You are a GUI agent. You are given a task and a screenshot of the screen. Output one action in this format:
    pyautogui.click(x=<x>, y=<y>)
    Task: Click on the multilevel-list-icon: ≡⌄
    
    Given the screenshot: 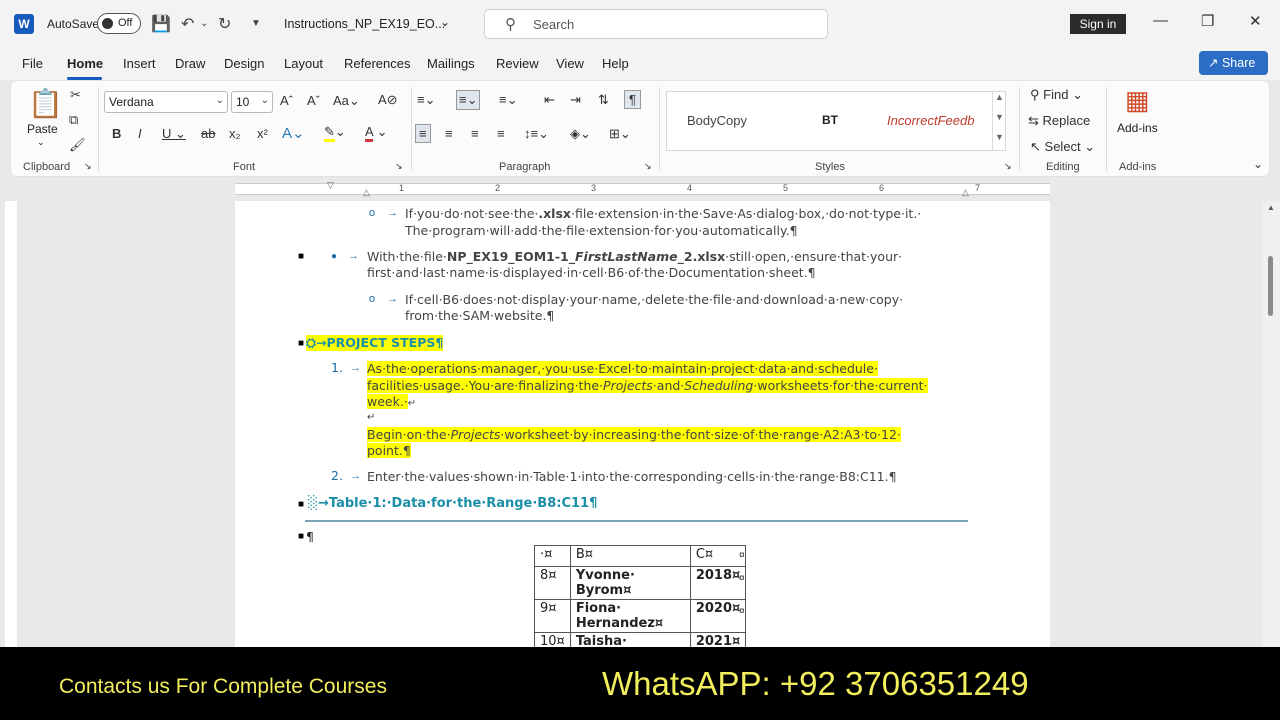 What is the action you would take?
    pyautogui.click(x=508, y=100)
    